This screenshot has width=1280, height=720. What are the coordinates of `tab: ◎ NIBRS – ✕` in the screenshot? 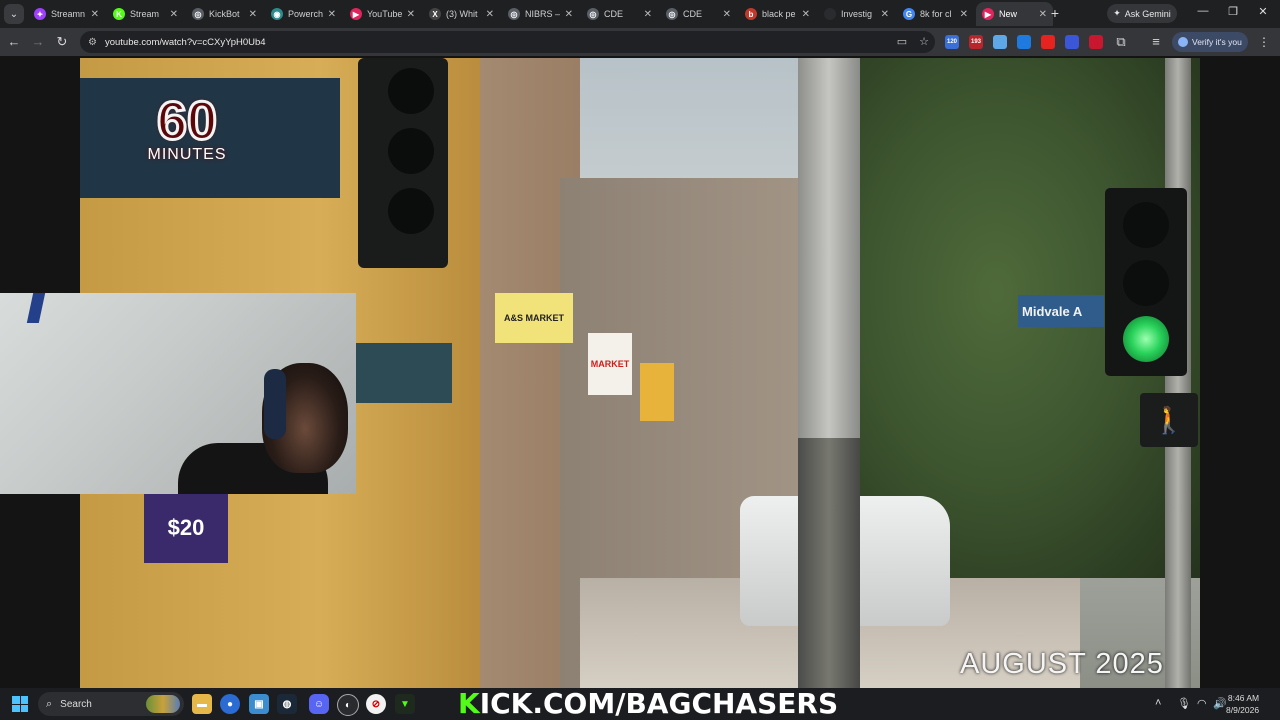 It's located at (540, 14).